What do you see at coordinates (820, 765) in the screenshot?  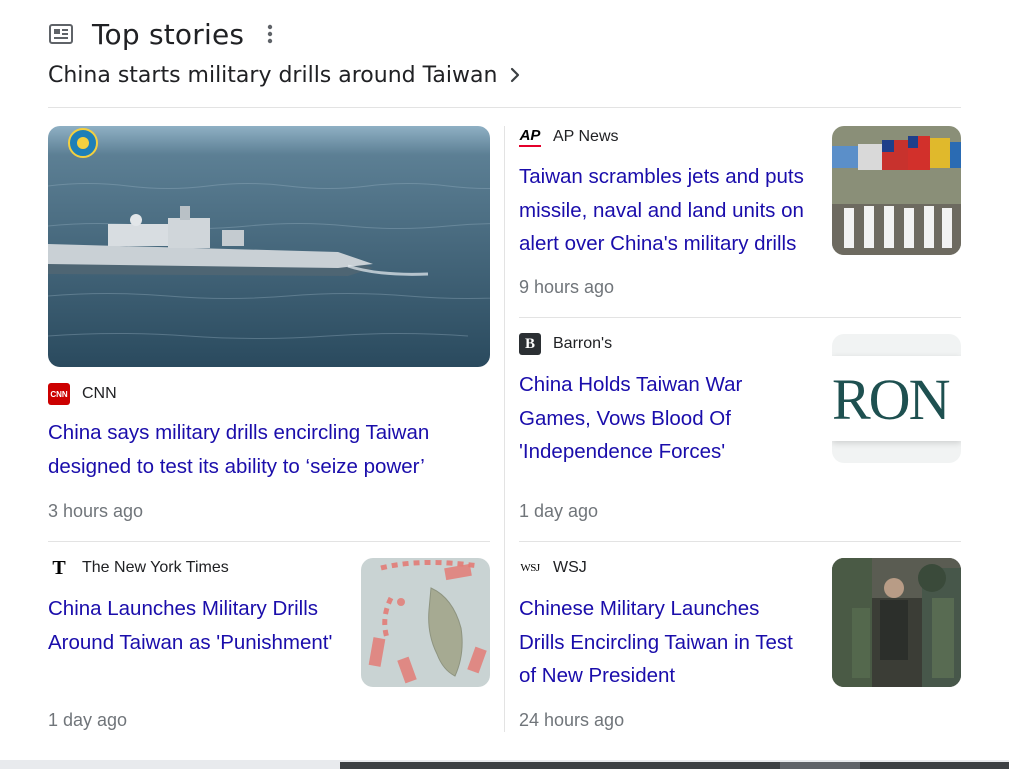 I see `scrollbar-thumb` at bounding box center [820, 765].